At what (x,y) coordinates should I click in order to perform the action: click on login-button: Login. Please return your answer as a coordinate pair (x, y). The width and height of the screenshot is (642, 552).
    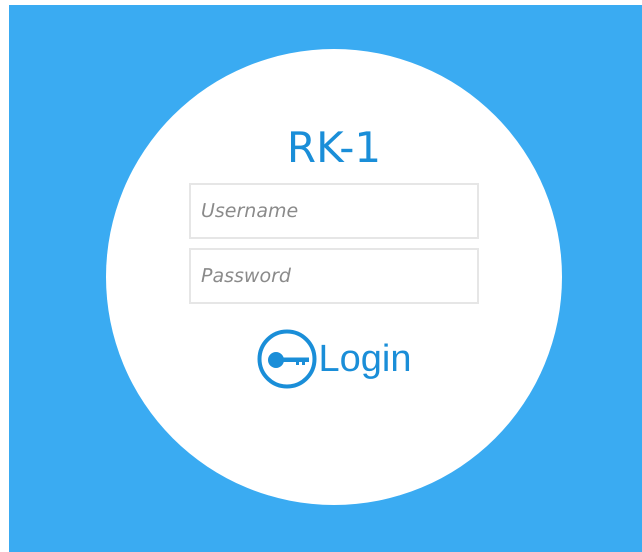
    Looking at the image, I should click on (334, 359).